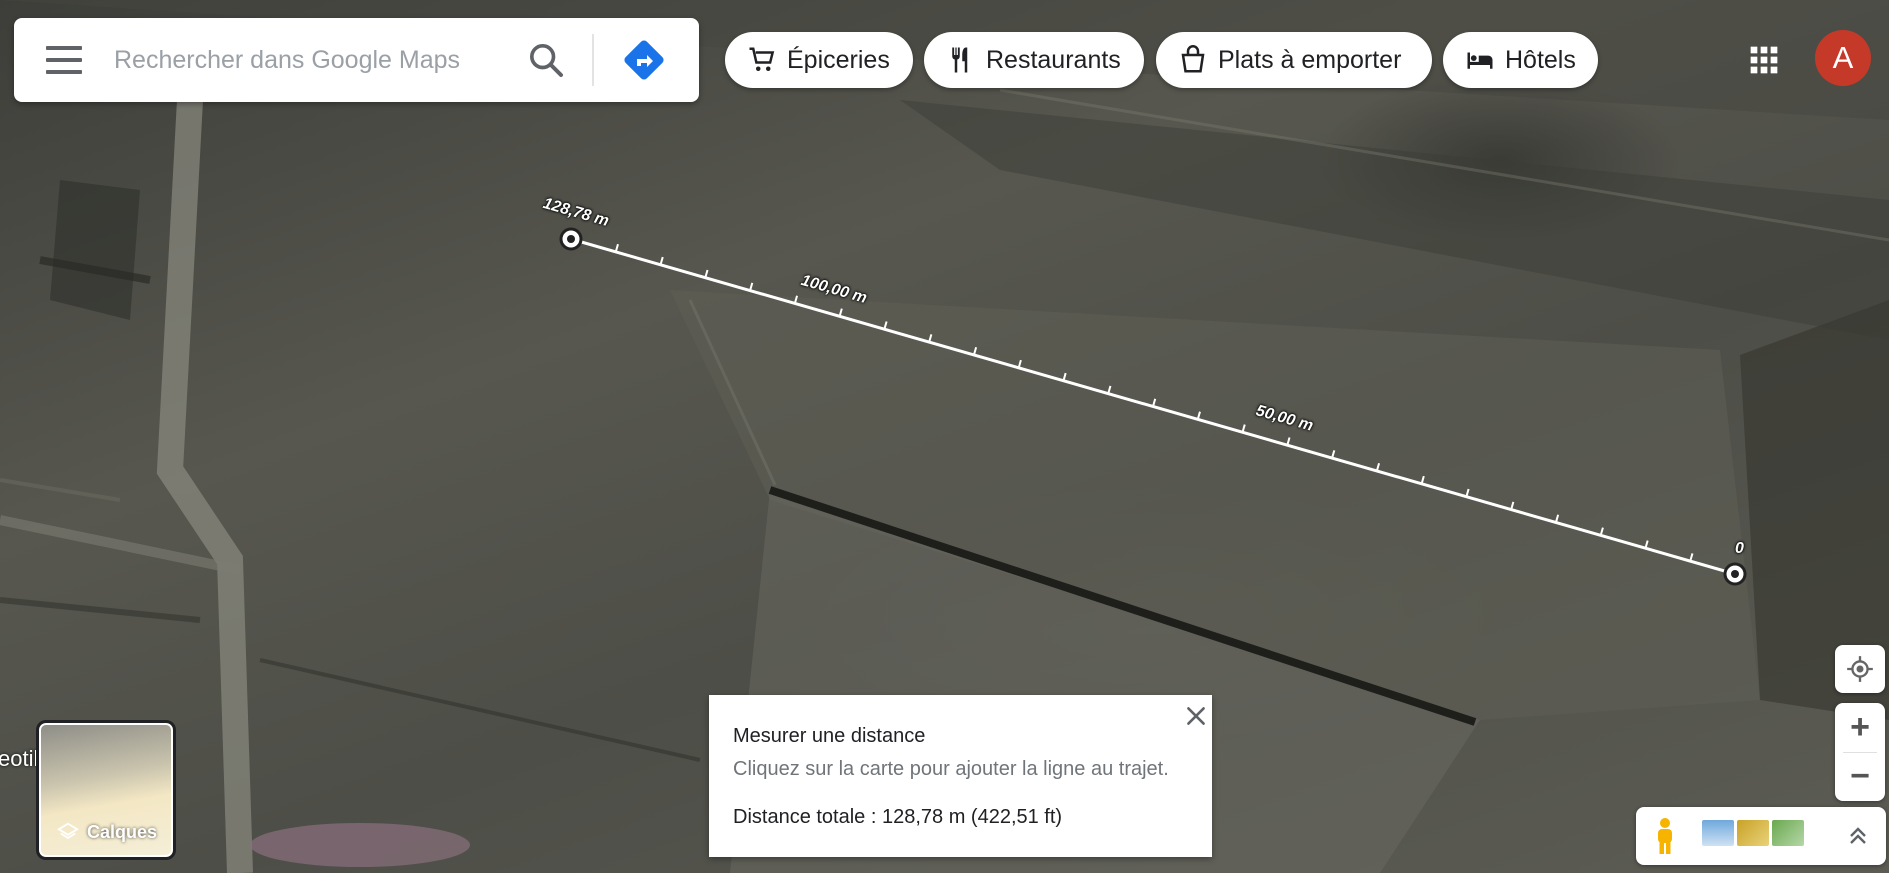  What do you see at coordinates (68, 831) in the screenshot?
I see `layers-icon` at bounding box center [68, 831].